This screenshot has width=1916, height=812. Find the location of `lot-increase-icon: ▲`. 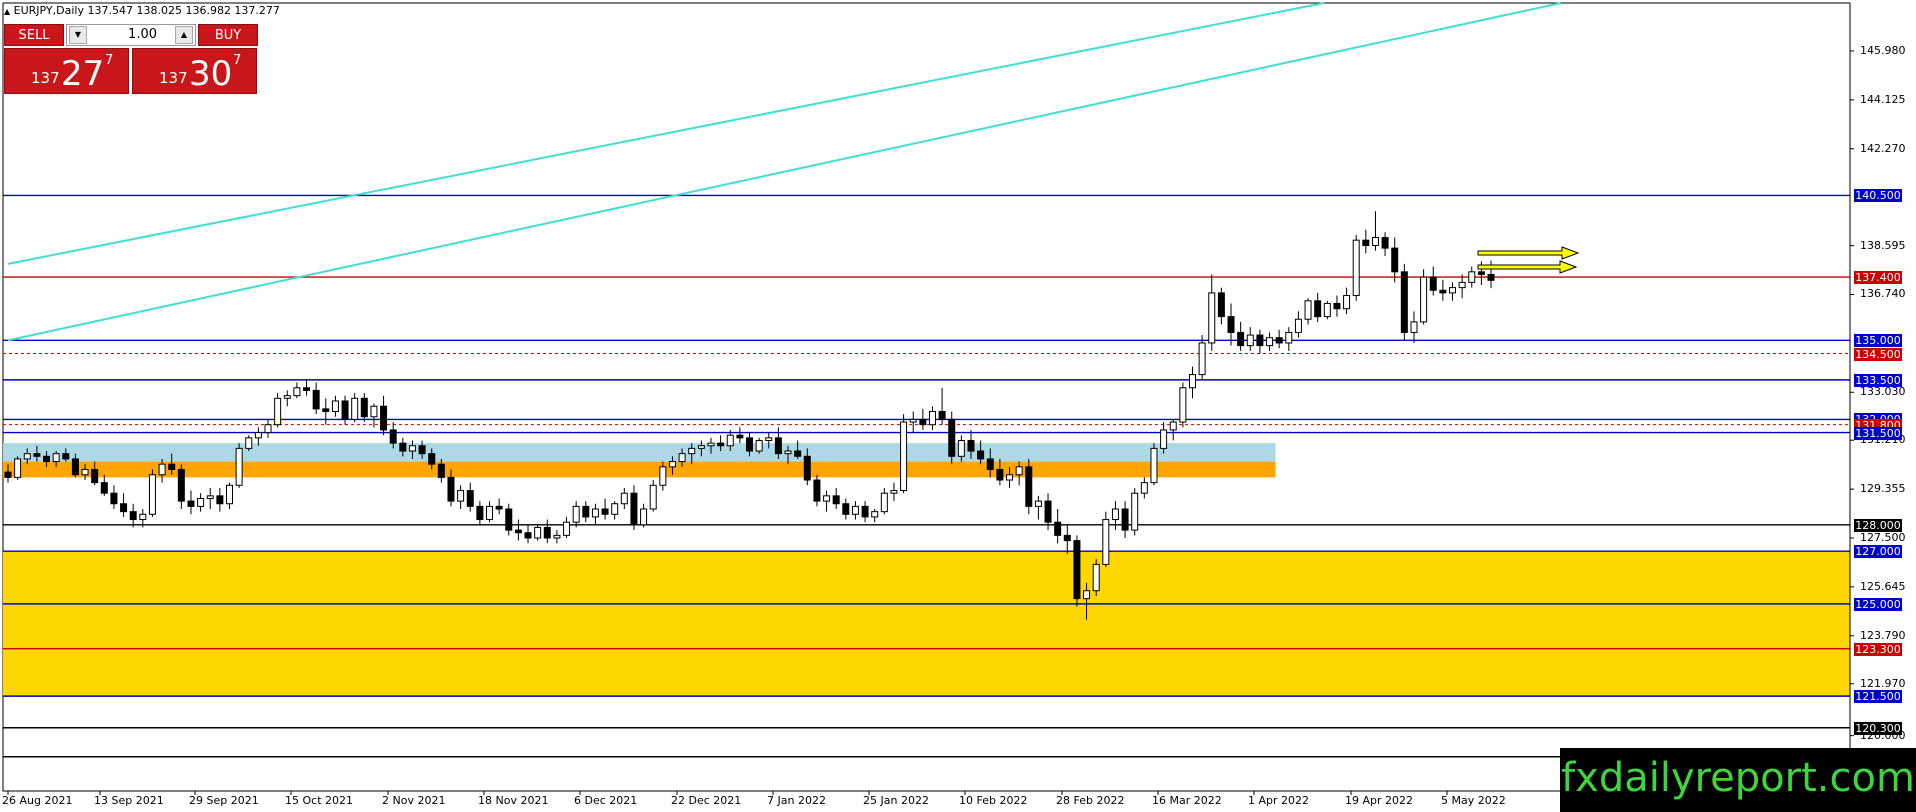

lot-increase-icon: ▲ is located at coordinates (184, 35).